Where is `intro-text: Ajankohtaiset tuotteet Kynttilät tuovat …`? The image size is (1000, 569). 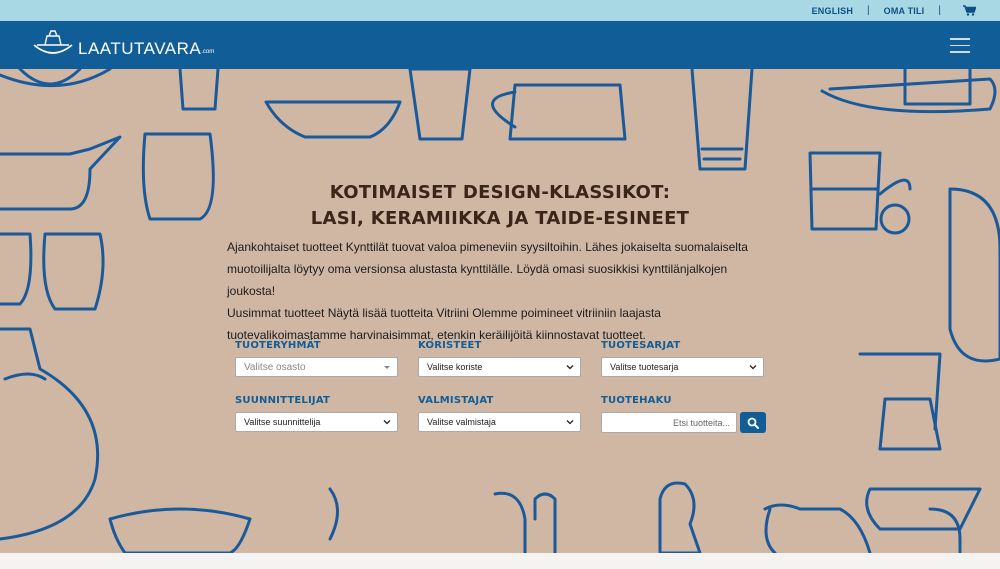 intro-text: Ajankohtaiset tuotteet Kynttilät tuovat … is located at coordinates (497, 291).